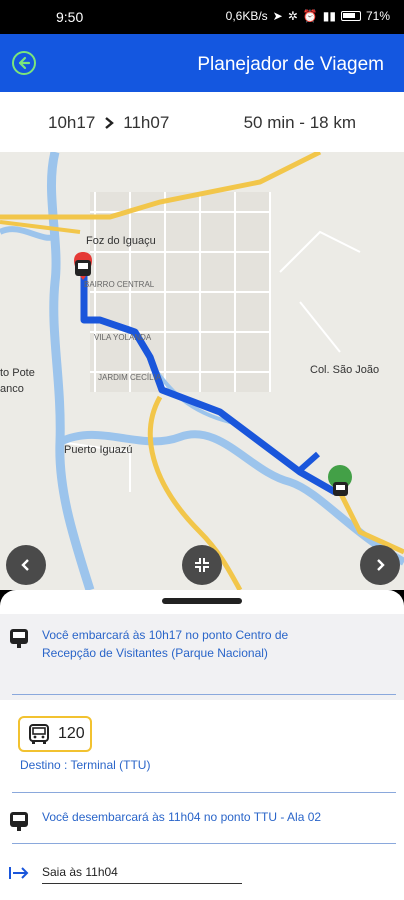 The height and width of the screenshot is (900, 404). I want to click on sheet-drag-handle, so click(202, 601).